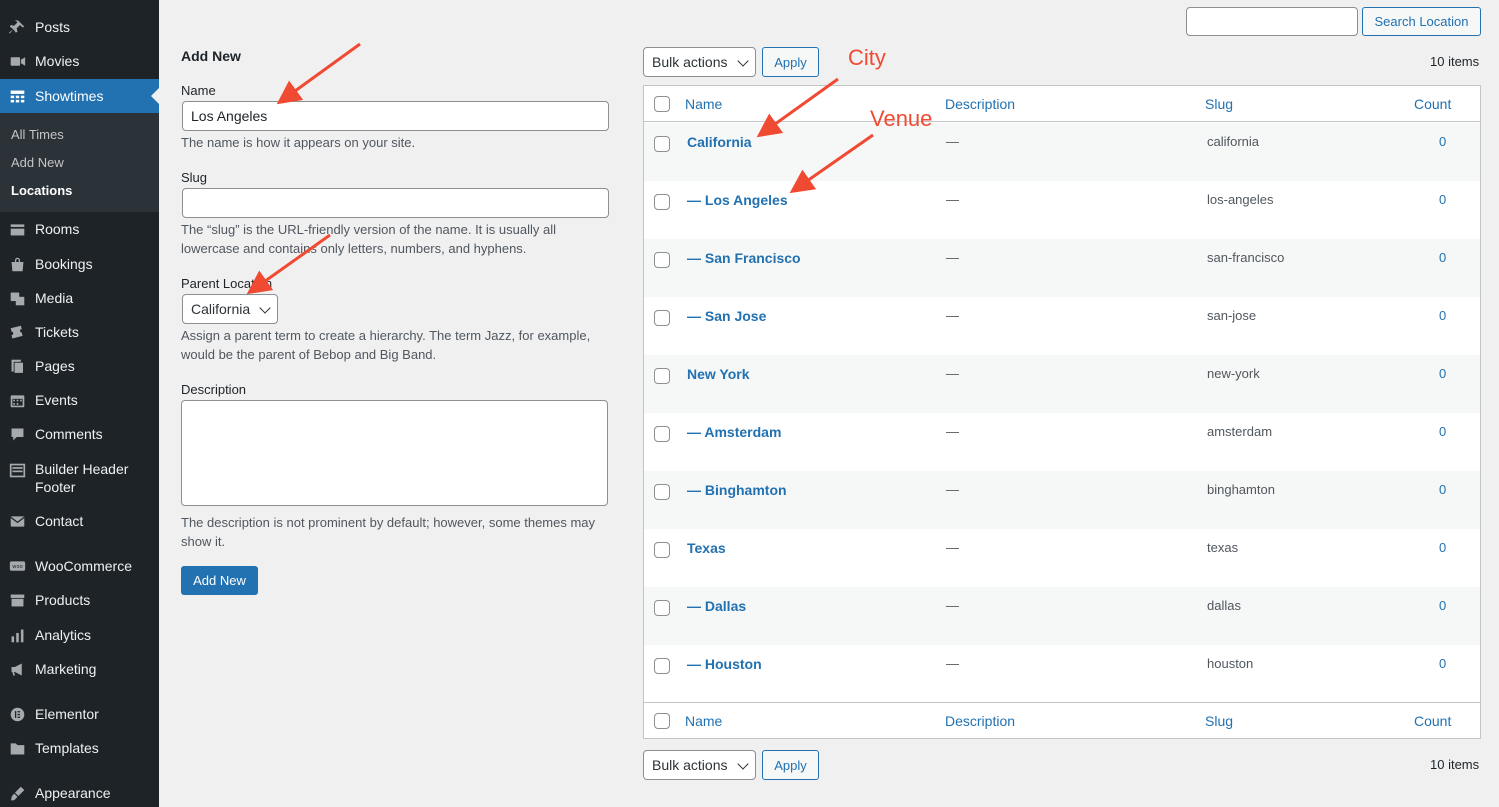  What do you see at coordinates (718, 374) in the screenshot?
I see `term-name-link: New York` at bounding box center [718, 374].